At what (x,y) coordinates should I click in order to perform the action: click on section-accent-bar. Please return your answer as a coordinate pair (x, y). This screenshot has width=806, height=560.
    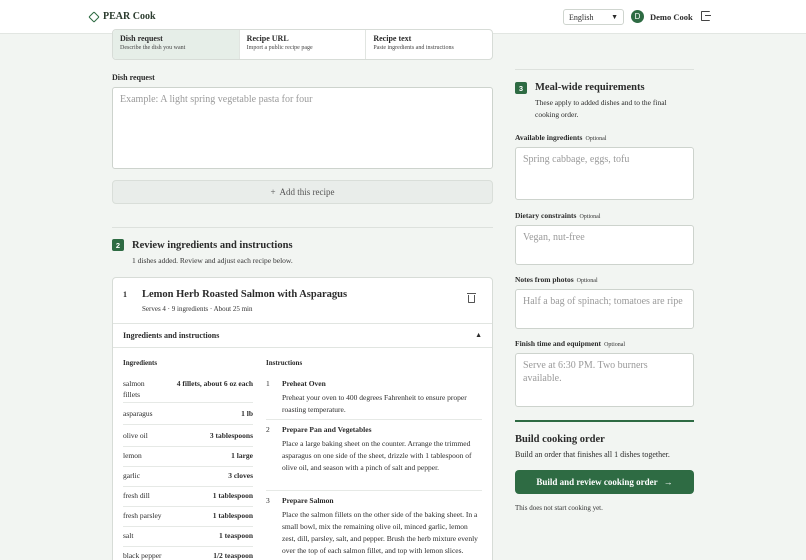
    Looking at the image, I should click on (604, 421).